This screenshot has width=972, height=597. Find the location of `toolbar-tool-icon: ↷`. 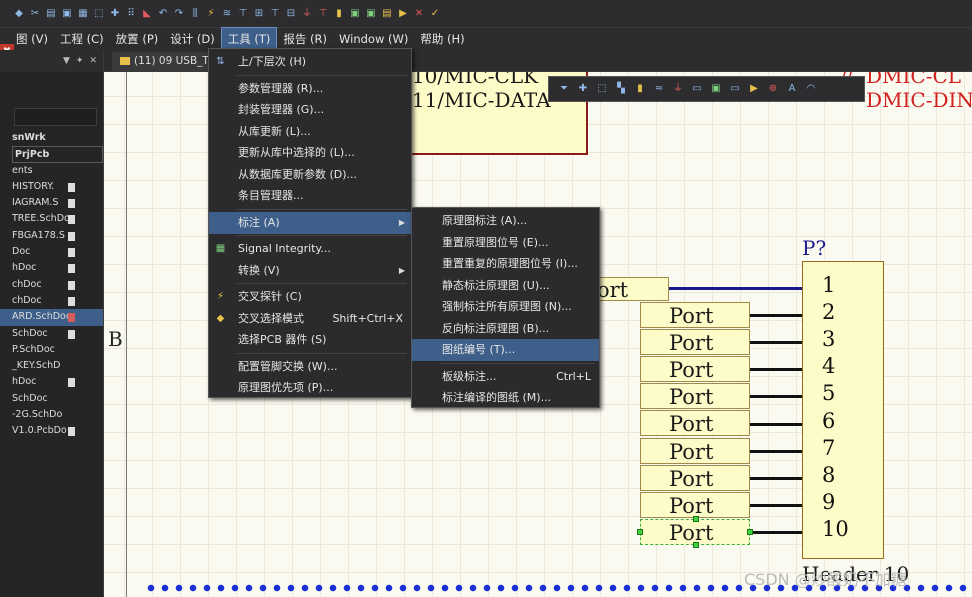

toolbar-tool-icon: ↷ is located at coordinates (179, 14).